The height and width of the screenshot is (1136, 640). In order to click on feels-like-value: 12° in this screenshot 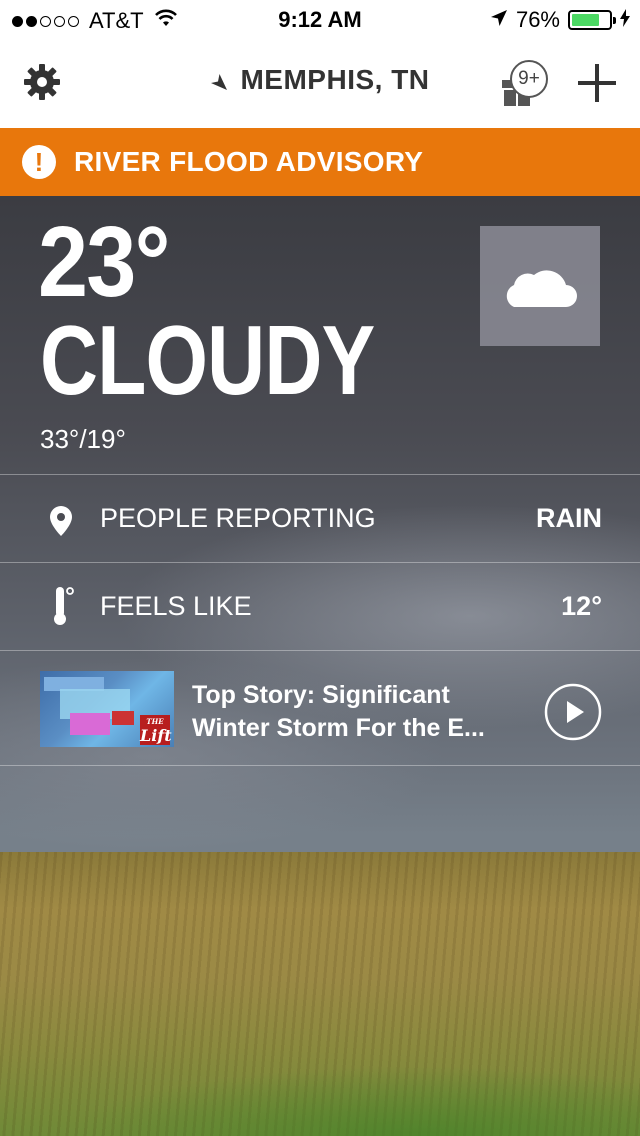, I will do `click(581, 606)`.